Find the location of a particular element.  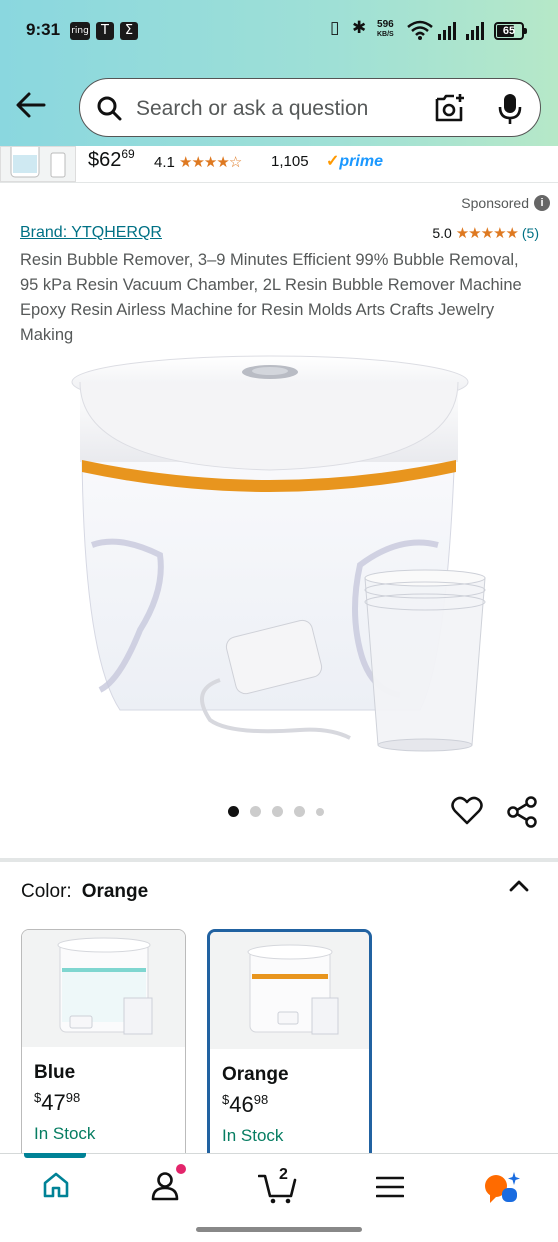

network-speed: 596 KB/S is located at coordinates (385, 29).